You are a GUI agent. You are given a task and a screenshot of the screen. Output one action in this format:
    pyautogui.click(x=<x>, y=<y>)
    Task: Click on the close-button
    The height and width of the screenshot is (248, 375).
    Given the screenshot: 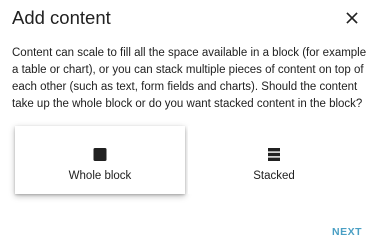 What is the action you would take?
    pyautogui.click(x=352, y=18)
    